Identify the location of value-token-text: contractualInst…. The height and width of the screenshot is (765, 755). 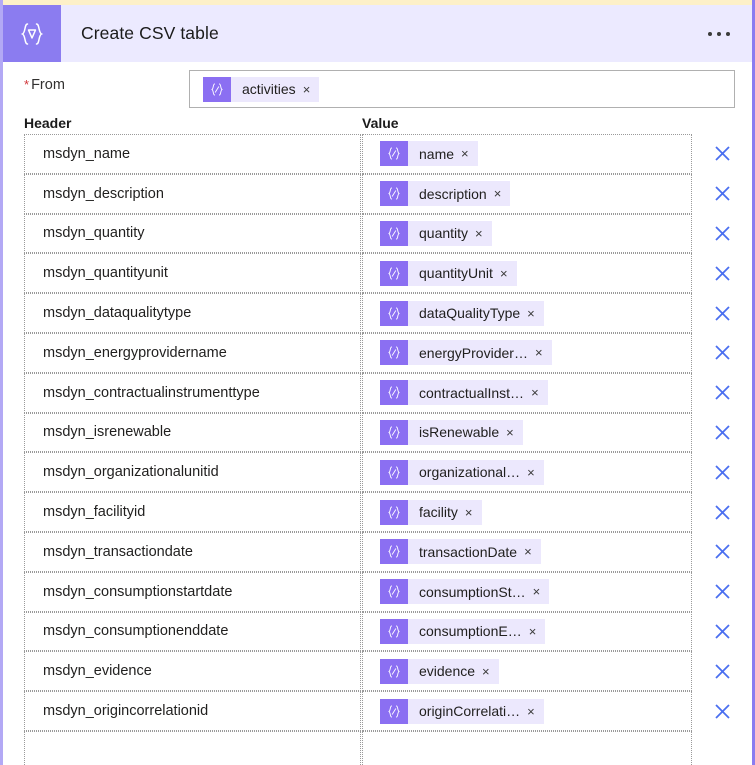
(472, 392).